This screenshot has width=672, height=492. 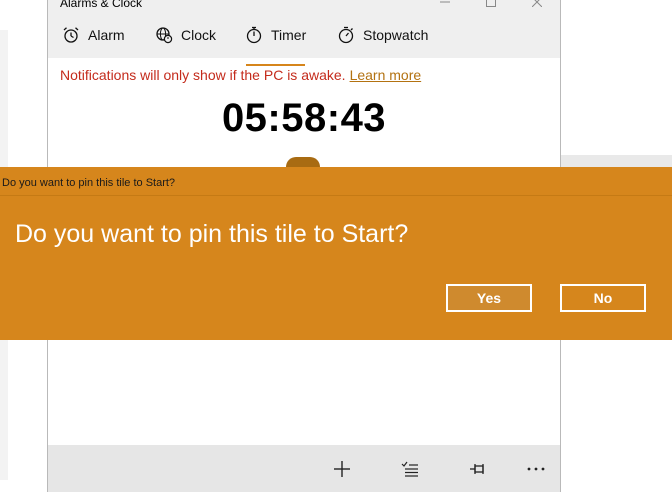 I want to click on tab-stopwatch: Stopwatch, so click(x=382, y=35).